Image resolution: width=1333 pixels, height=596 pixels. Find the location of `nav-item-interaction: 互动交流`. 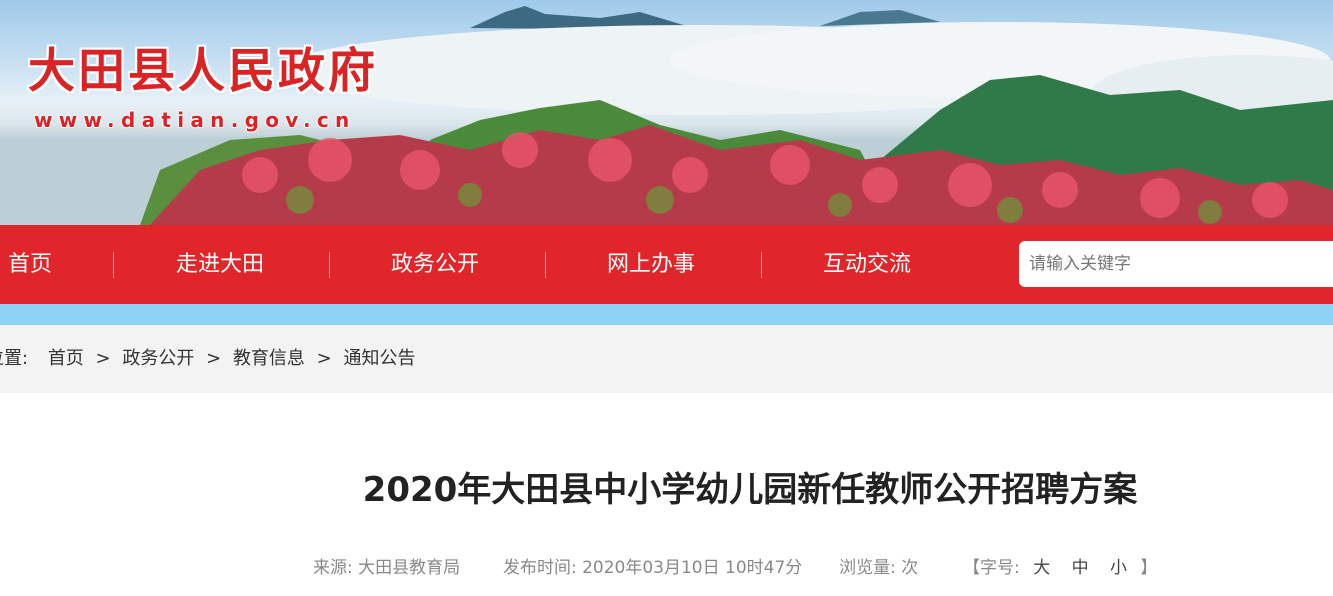

nav-item-interaction: 互动交流 is located at coordinates (867, 264).